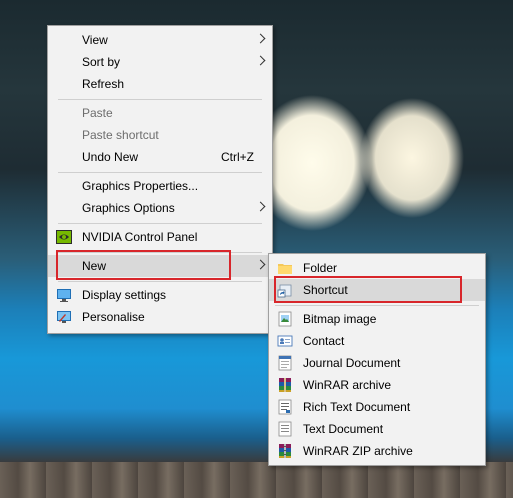 The image size is (513, 498). I want to click on bitmap-icon, so click(285, 319).